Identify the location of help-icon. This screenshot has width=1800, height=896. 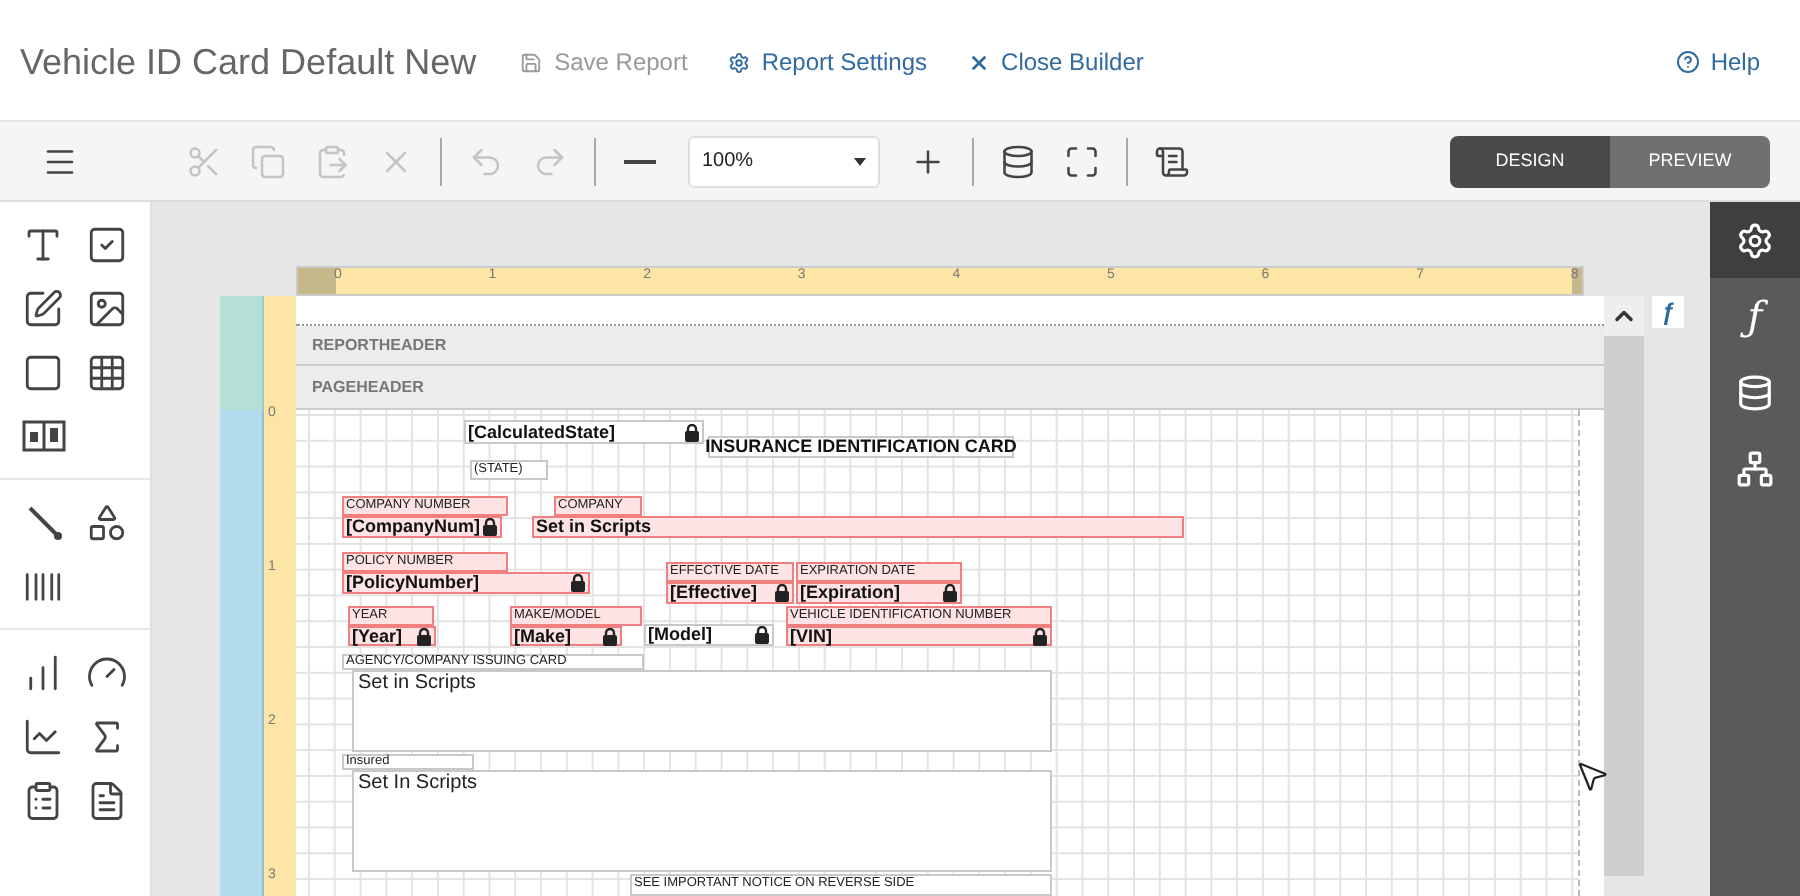
(1688, 62).